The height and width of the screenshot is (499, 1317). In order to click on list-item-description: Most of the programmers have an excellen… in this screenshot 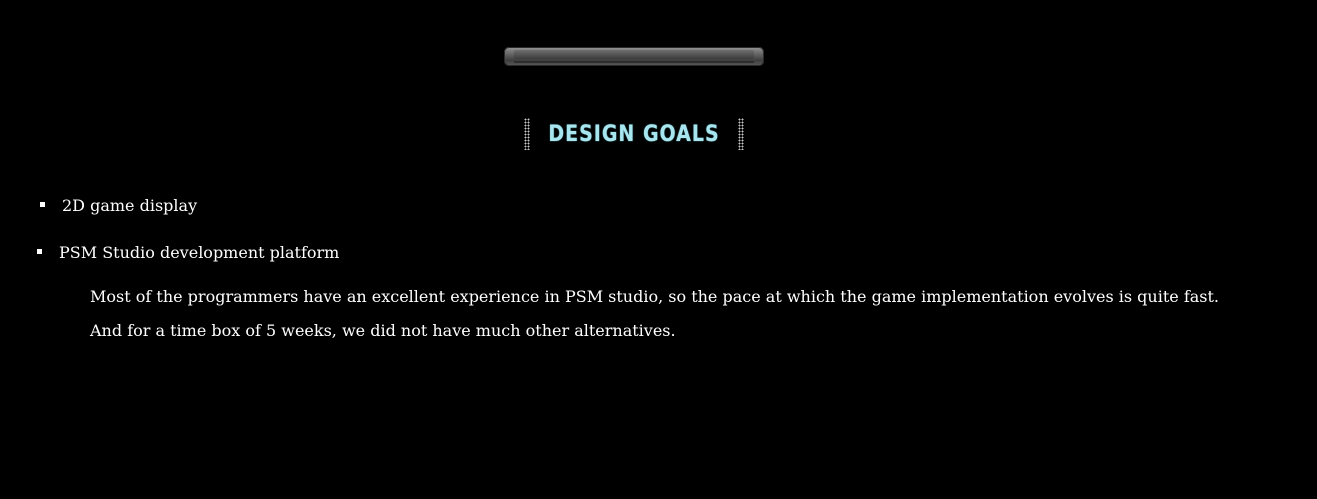, I will do `click(655, 313)`.